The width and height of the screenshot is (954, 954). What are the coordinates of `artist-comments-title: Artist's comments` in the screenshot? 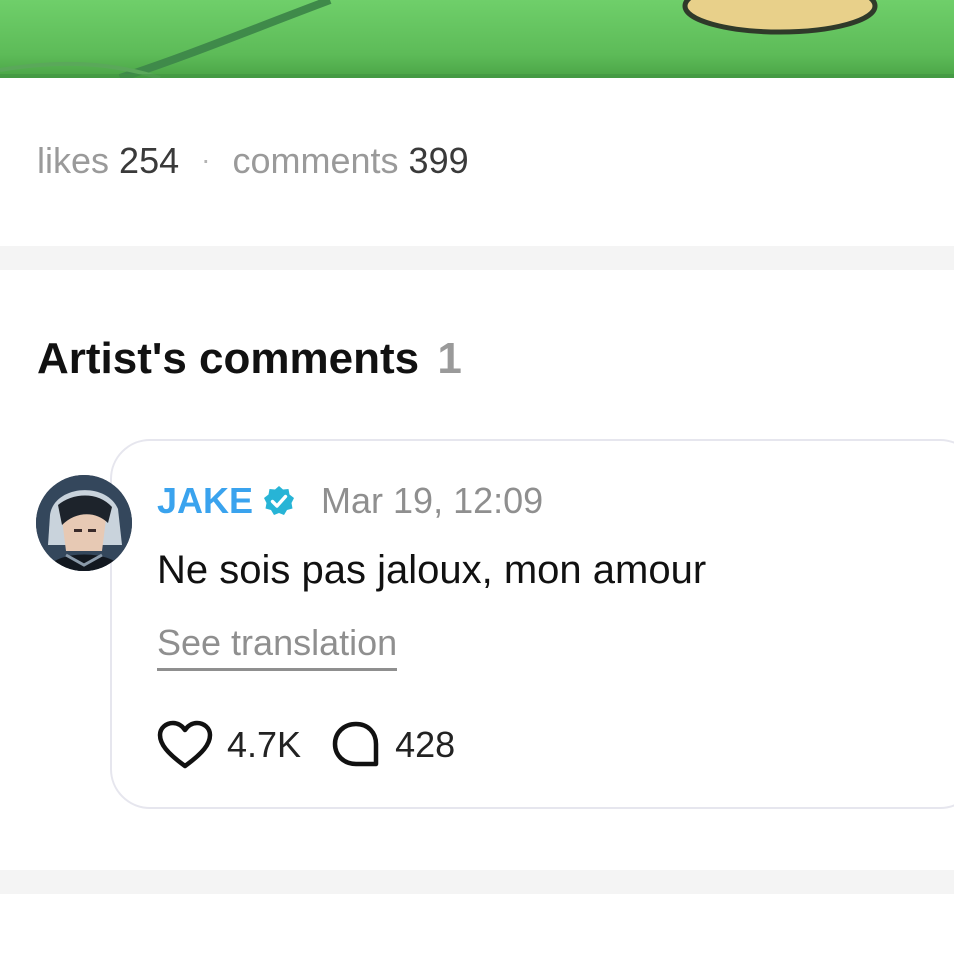 It's located at (228, 358).